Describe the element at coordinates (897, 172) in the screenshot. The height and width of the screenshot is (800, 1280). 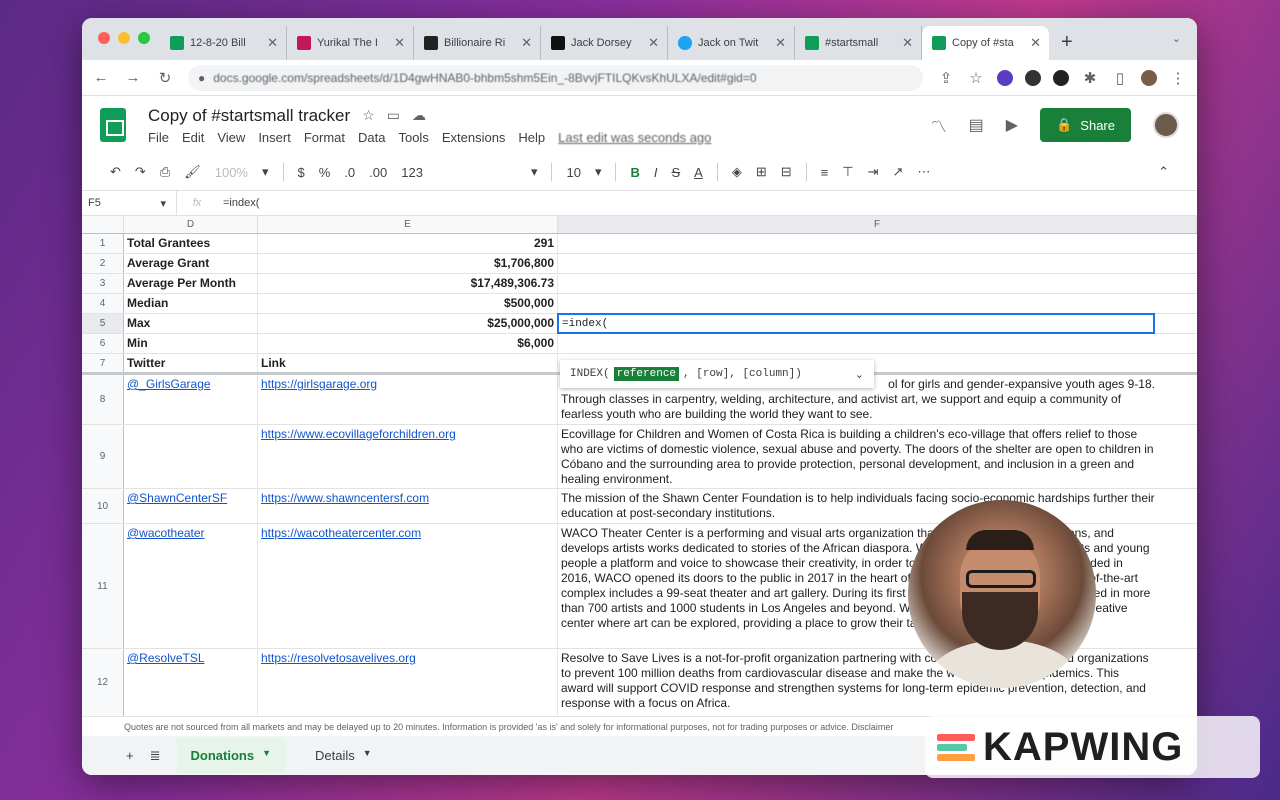
I see `text-rotate-icon: ↗` at that location.